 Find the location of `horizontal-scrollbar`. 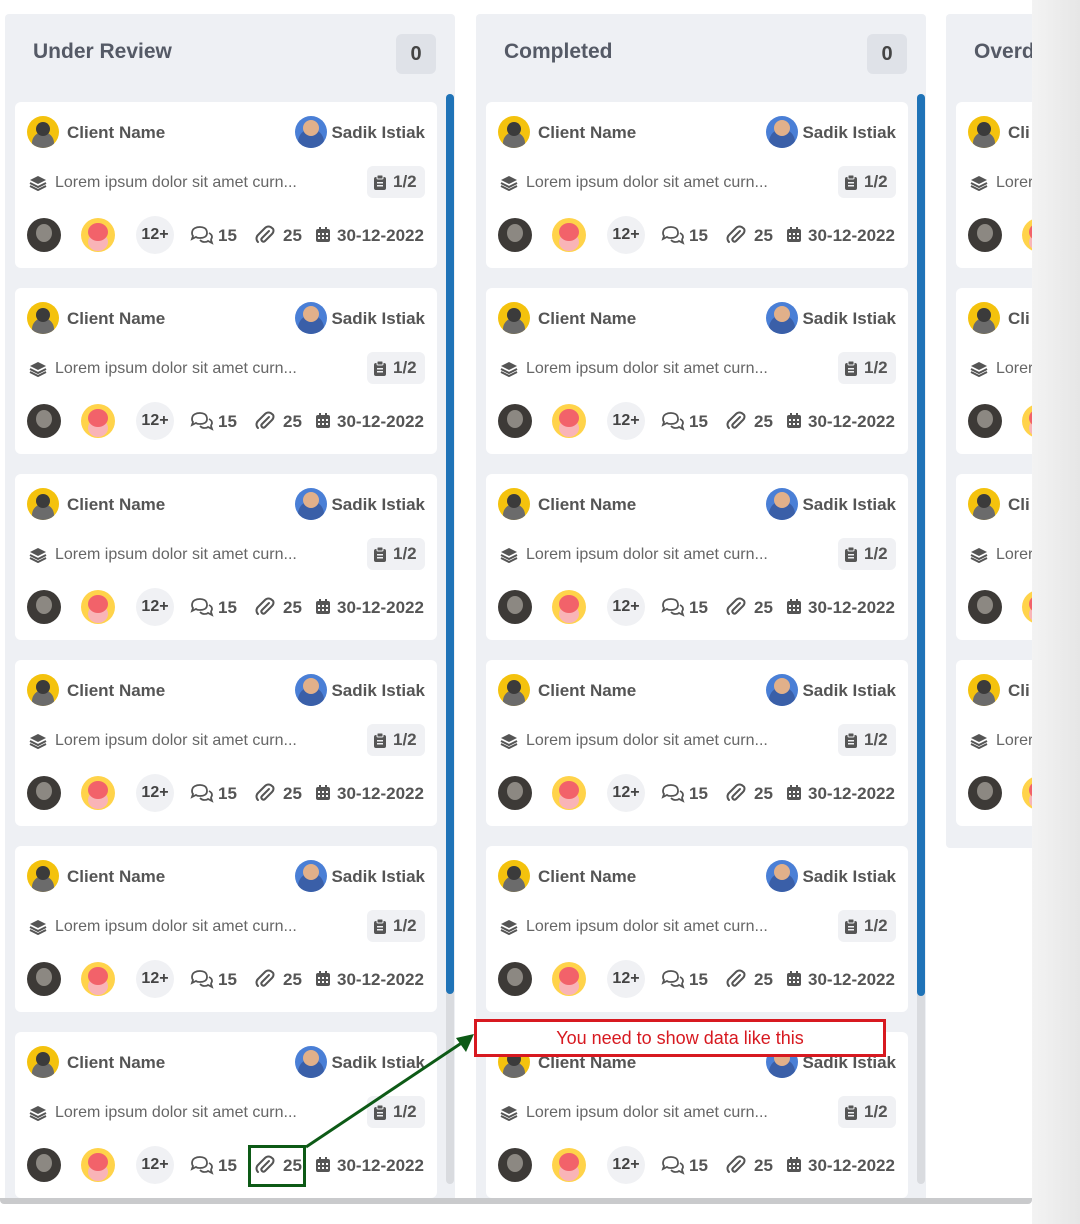

horizontal-scrollbar is located at coordinates (516, 1201).